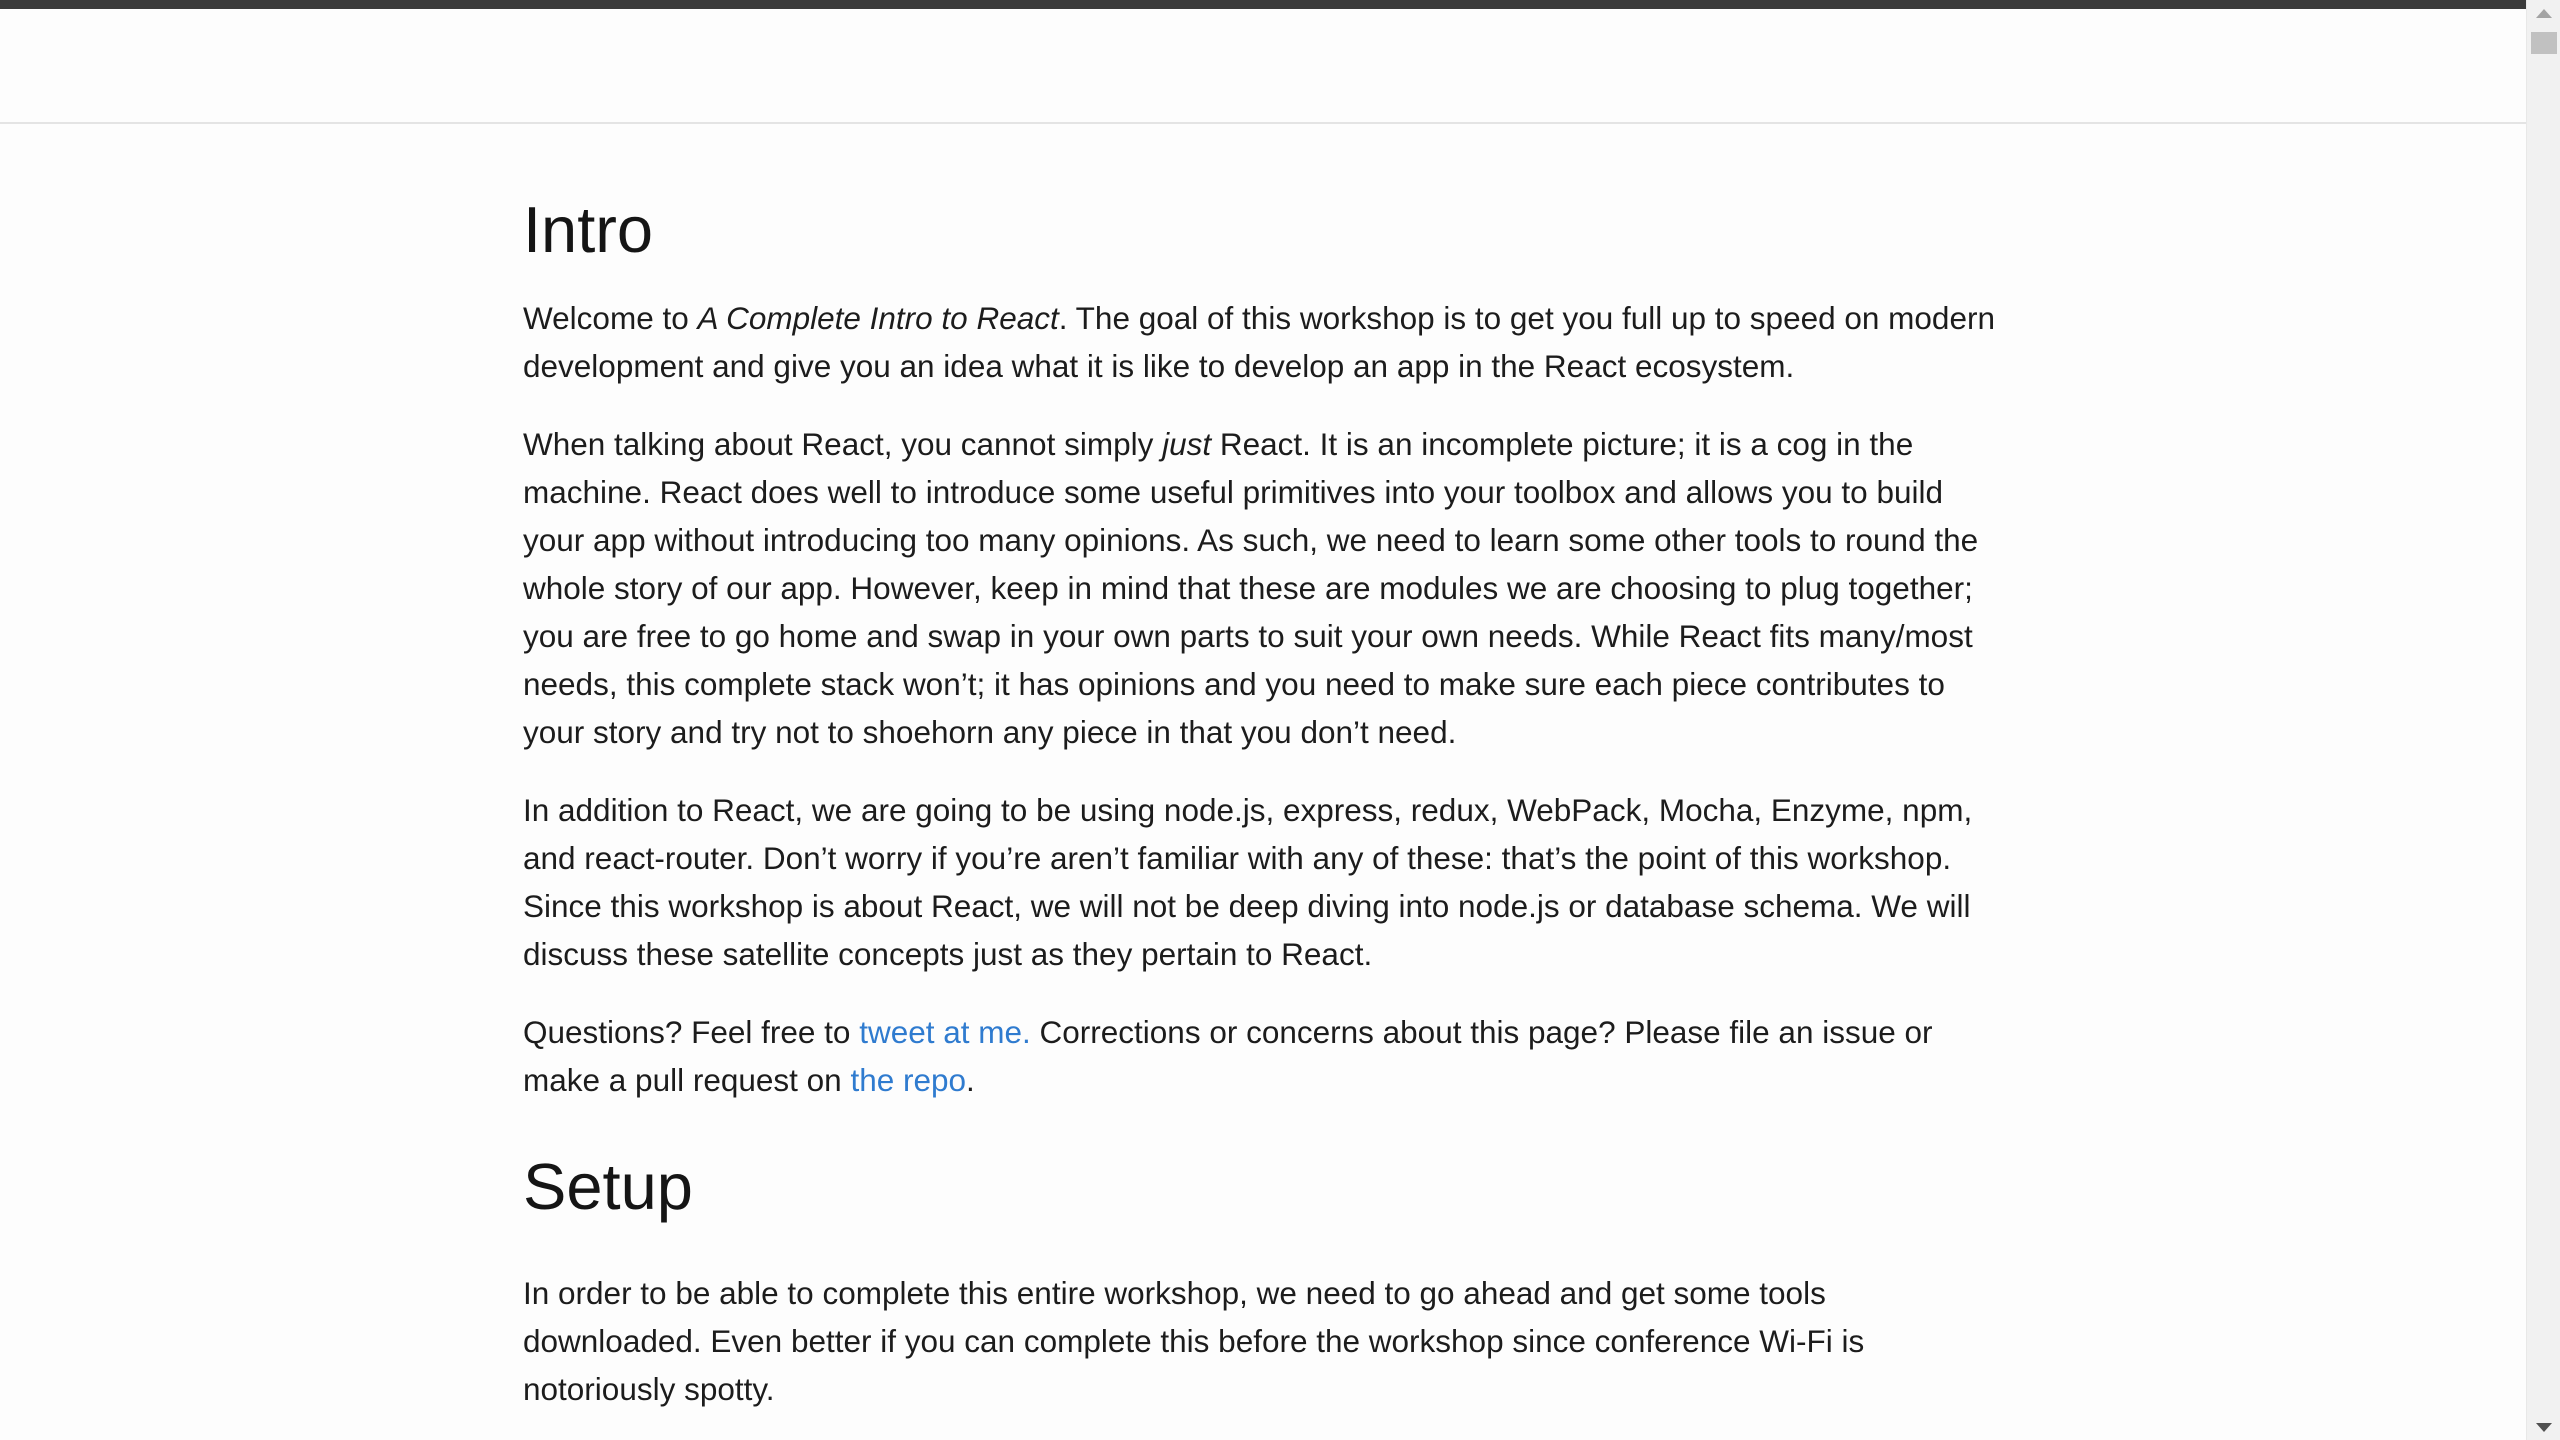  I want to click on vertical-scrollbar, so click(2543, 720).